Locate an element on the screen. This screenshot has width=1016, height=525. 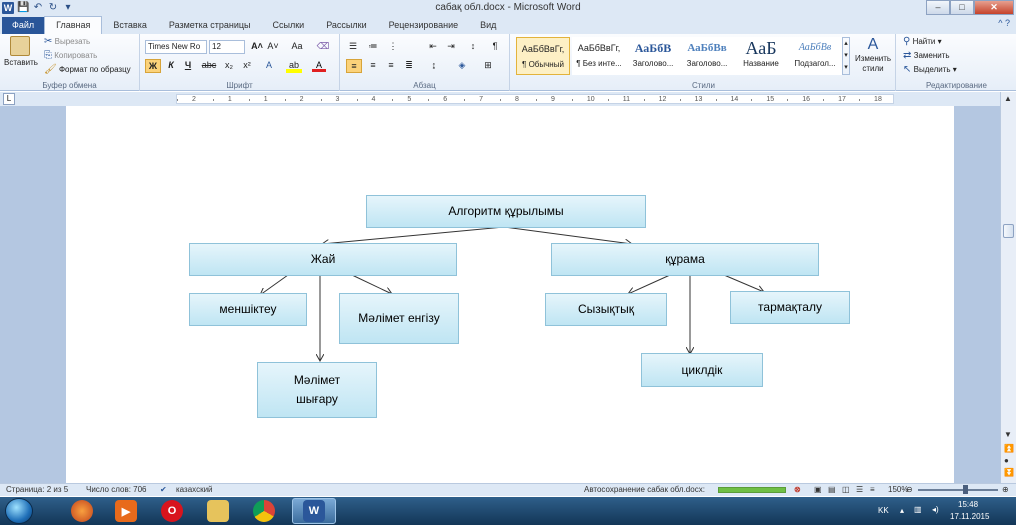
bold-button: Ж is located at coordinates (153, 66).